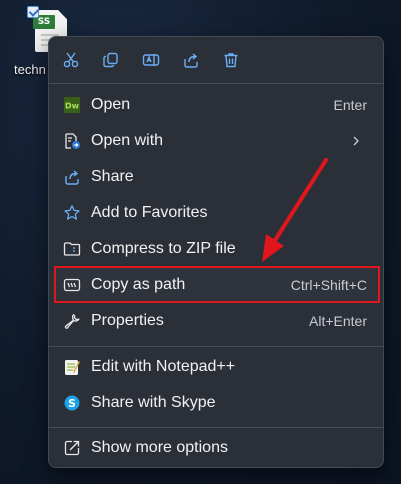 The image size is (401, 484). I want to click on menu-item-label: Properties, so click(127, 320).